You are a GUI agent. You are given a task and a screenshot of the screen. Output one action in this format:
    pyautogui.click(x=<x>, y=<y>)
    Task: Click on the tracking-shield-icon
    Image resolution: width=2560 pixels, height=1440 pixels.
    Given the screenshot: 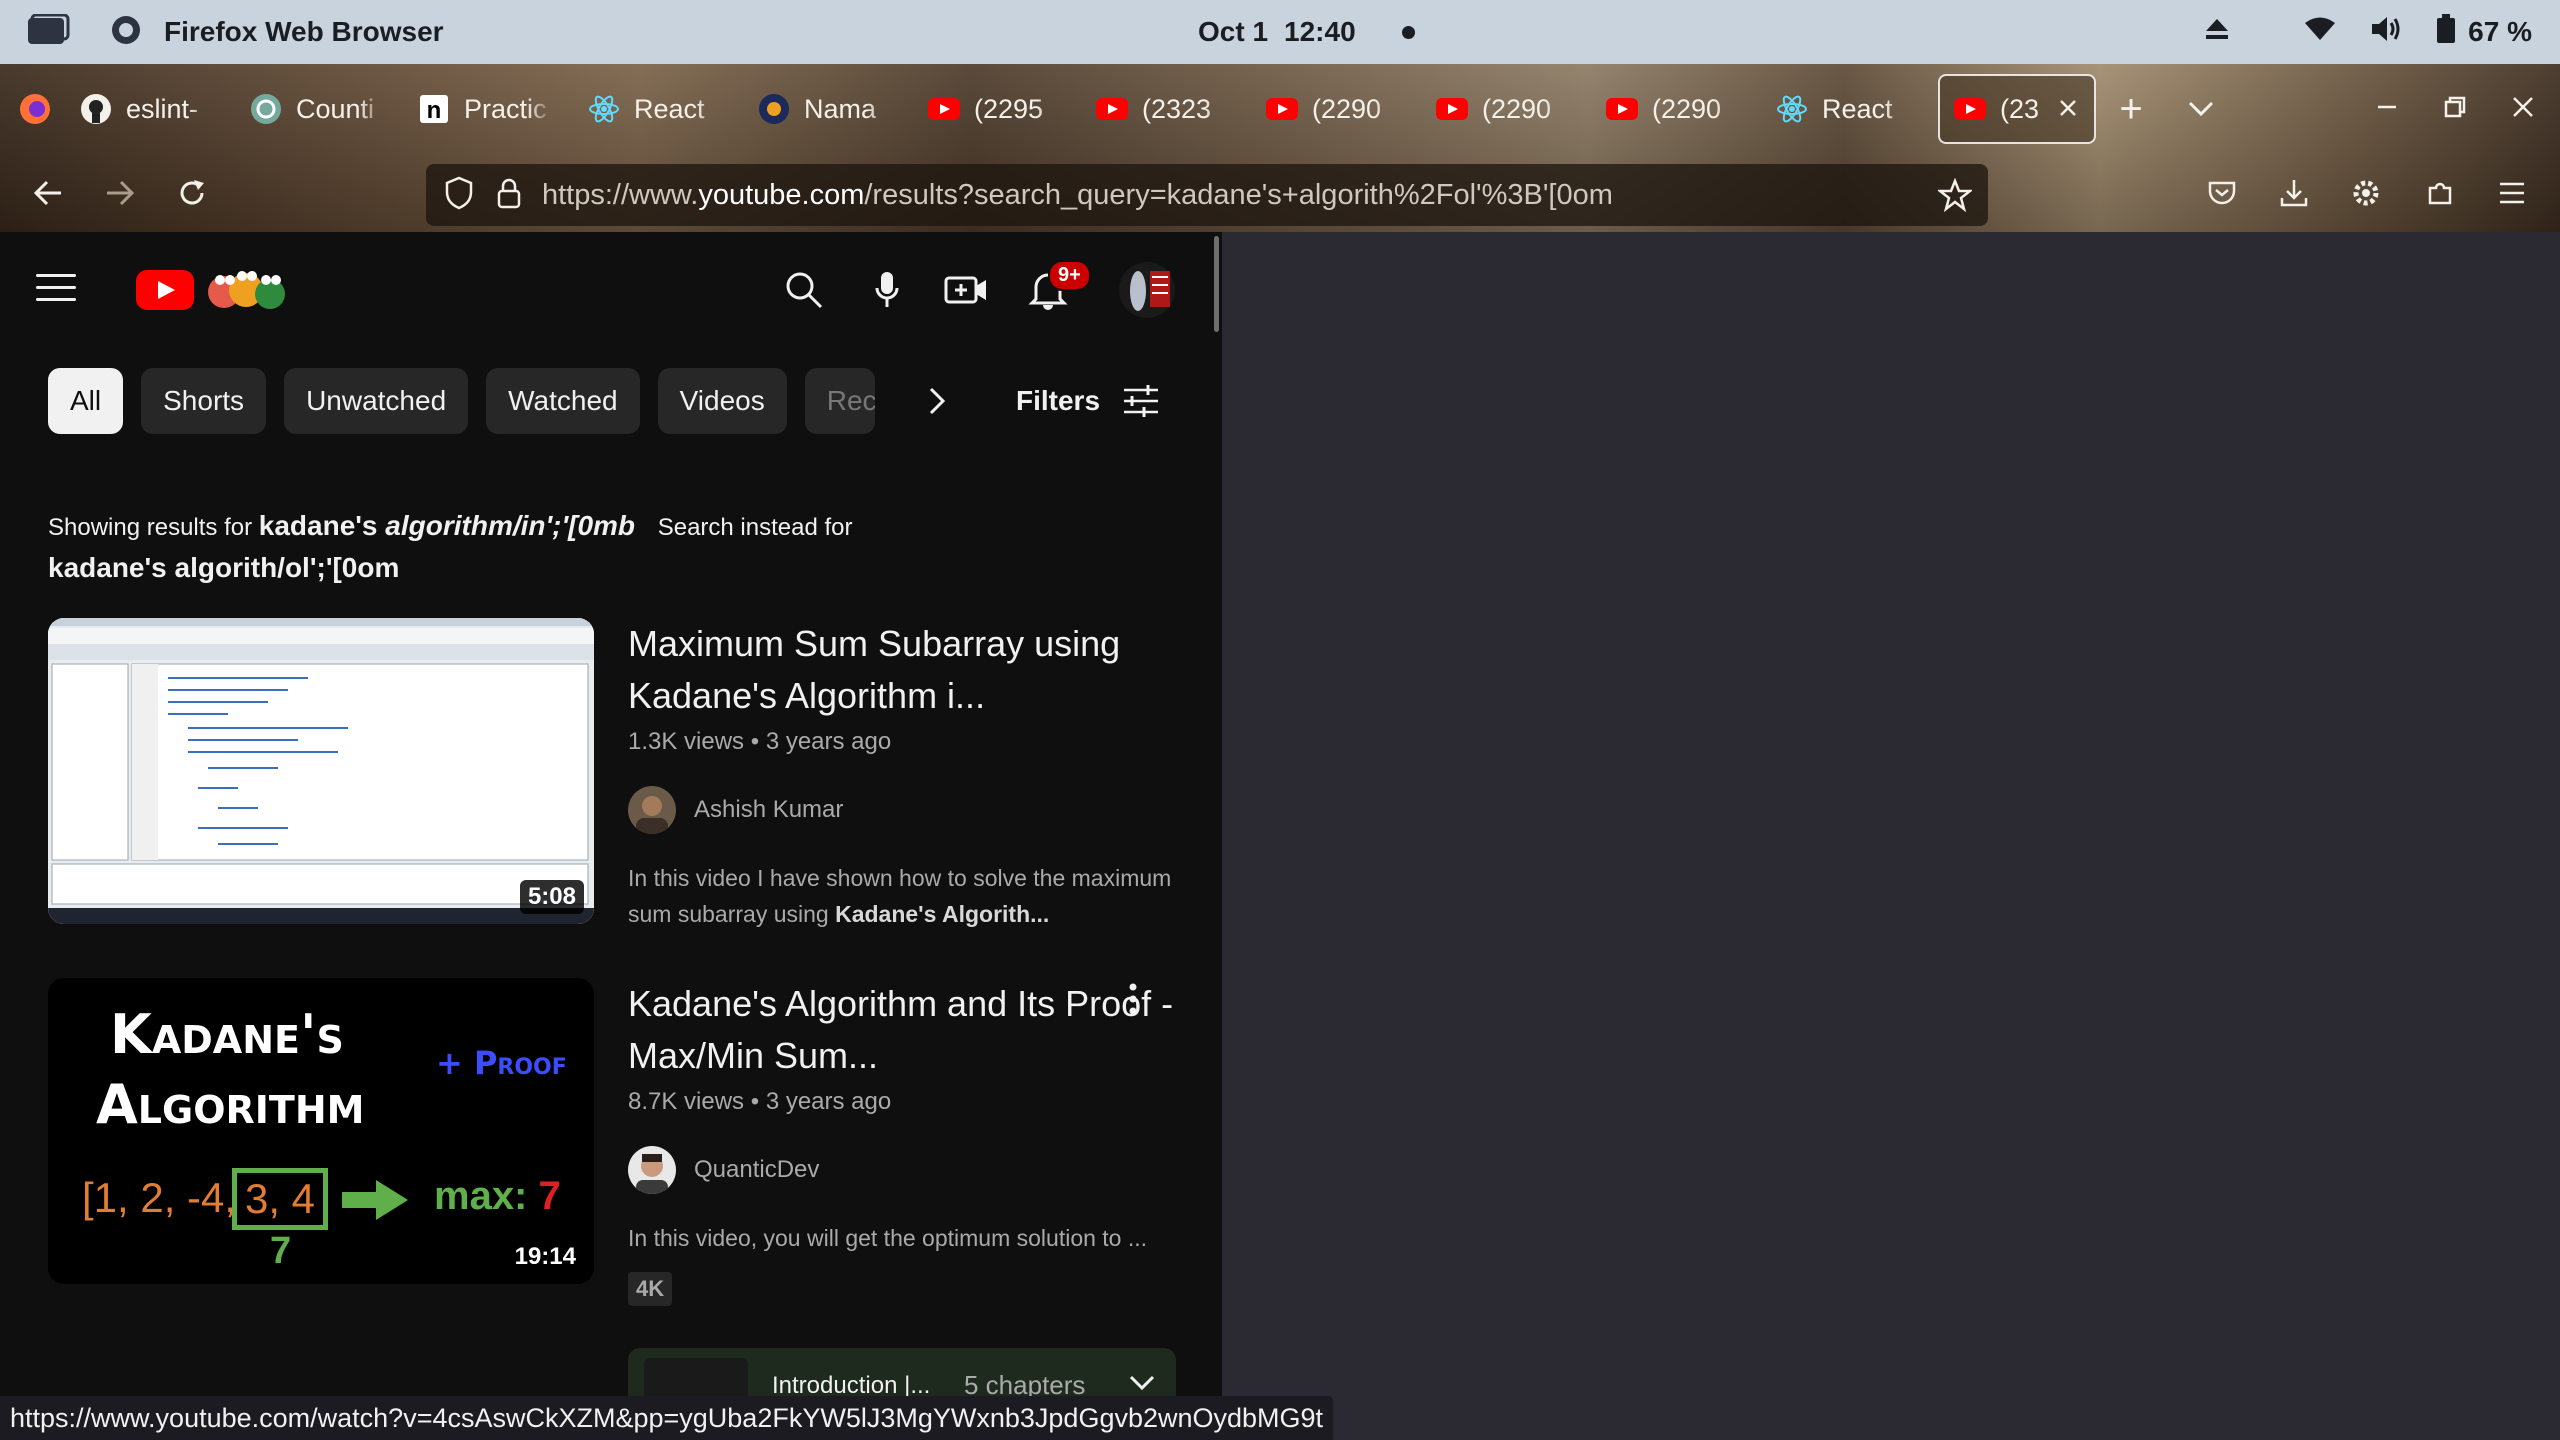 What is the action you would take?
    pyautogui.click(x=459, y=195)
    